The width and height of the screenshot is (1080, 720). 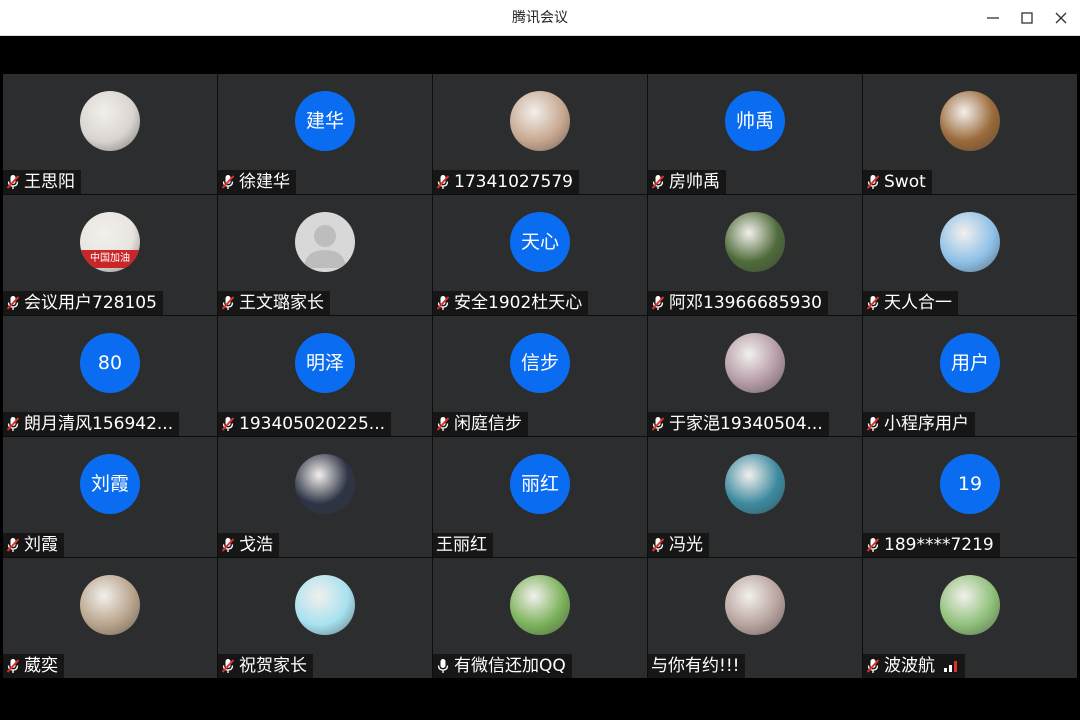 I want to click on name-tag: 葳奕, so click(x=33, y=666).